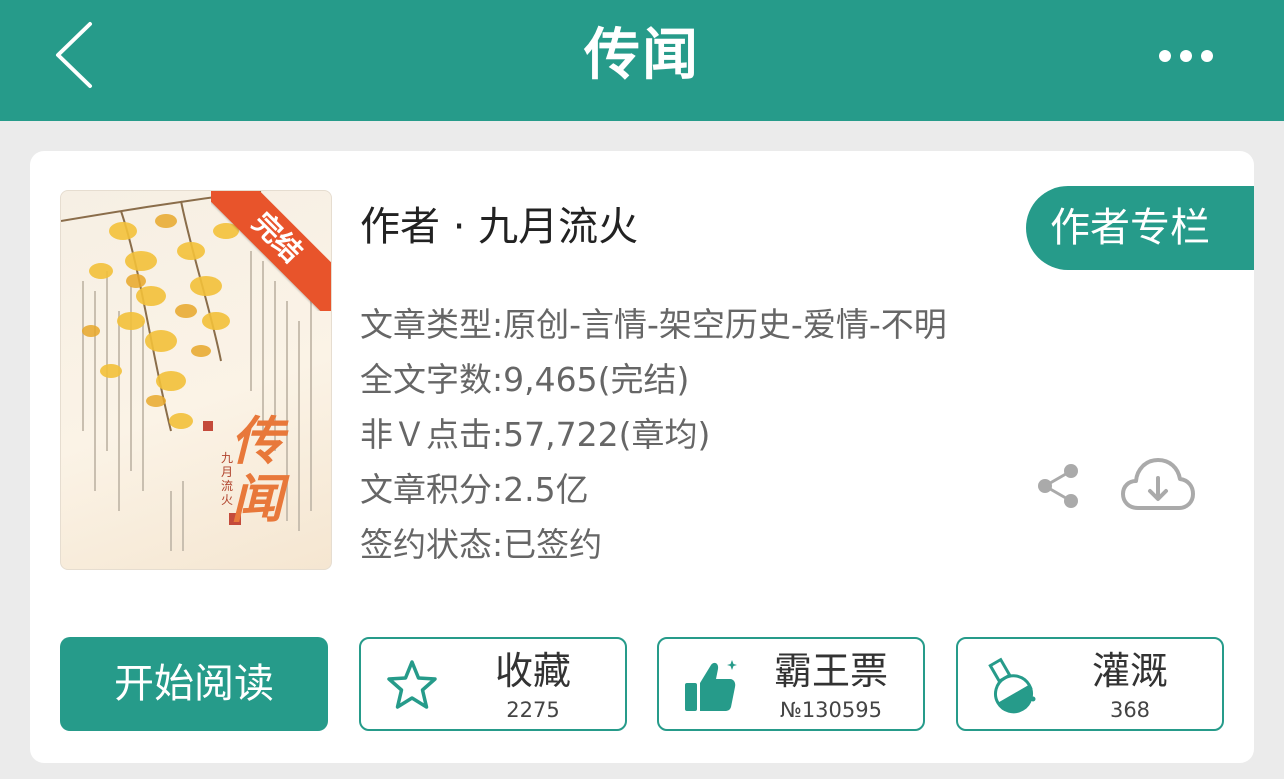 The height and width of the screenshot is (779, 1284). I want to click on cloud-download-icon, so click(1158, 484).